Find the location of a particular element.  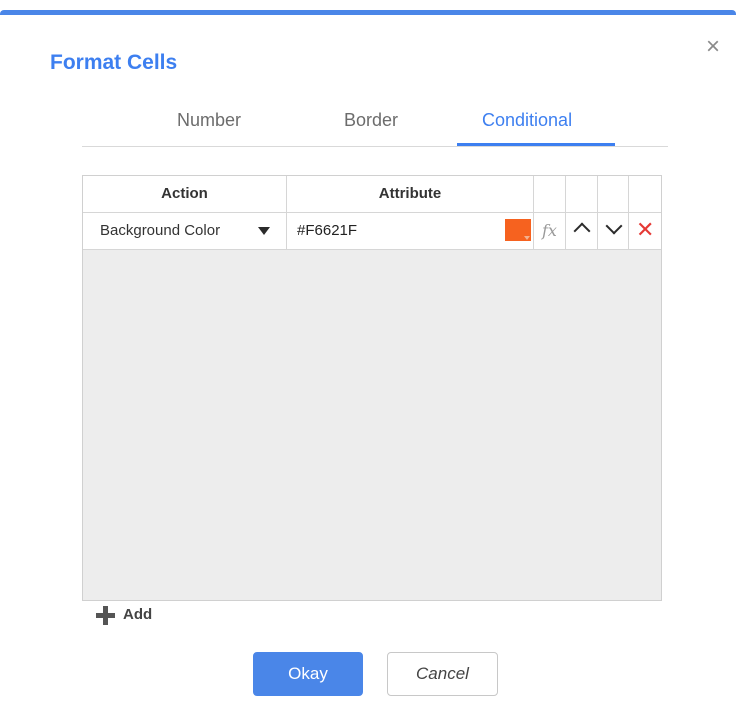

action-select-value: Background Color is located at coordinates (160, 230).